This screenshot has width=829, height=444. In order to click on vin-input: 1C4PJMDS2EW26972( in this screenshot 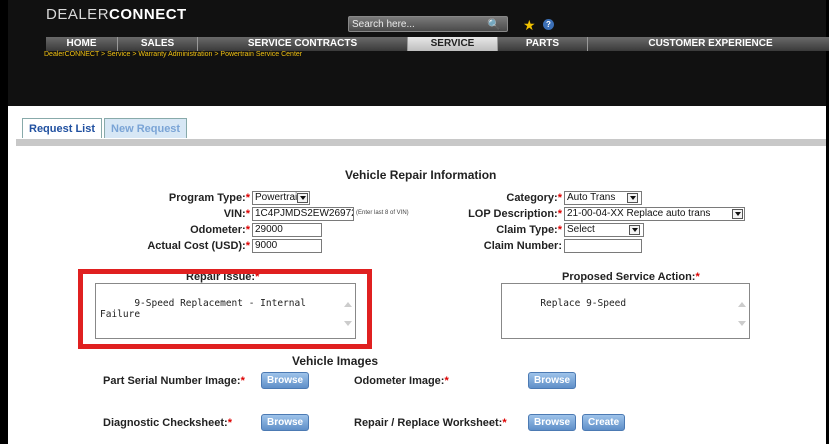, I will do `click(303, 214)`.